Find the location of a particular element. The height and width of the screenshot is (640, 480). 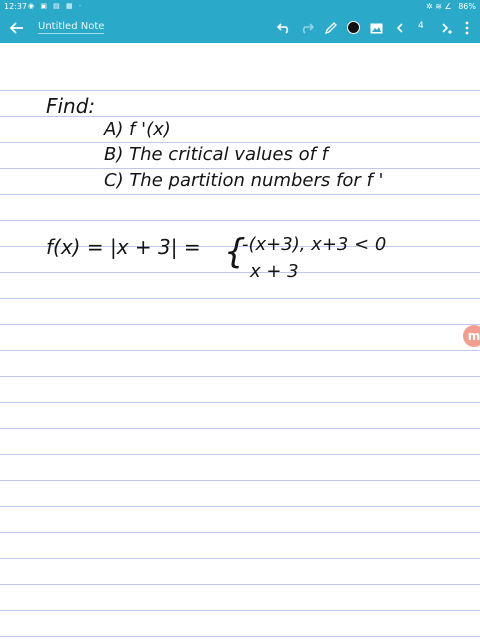

note-title: Untitled Note is located at coordinates (71, 27).